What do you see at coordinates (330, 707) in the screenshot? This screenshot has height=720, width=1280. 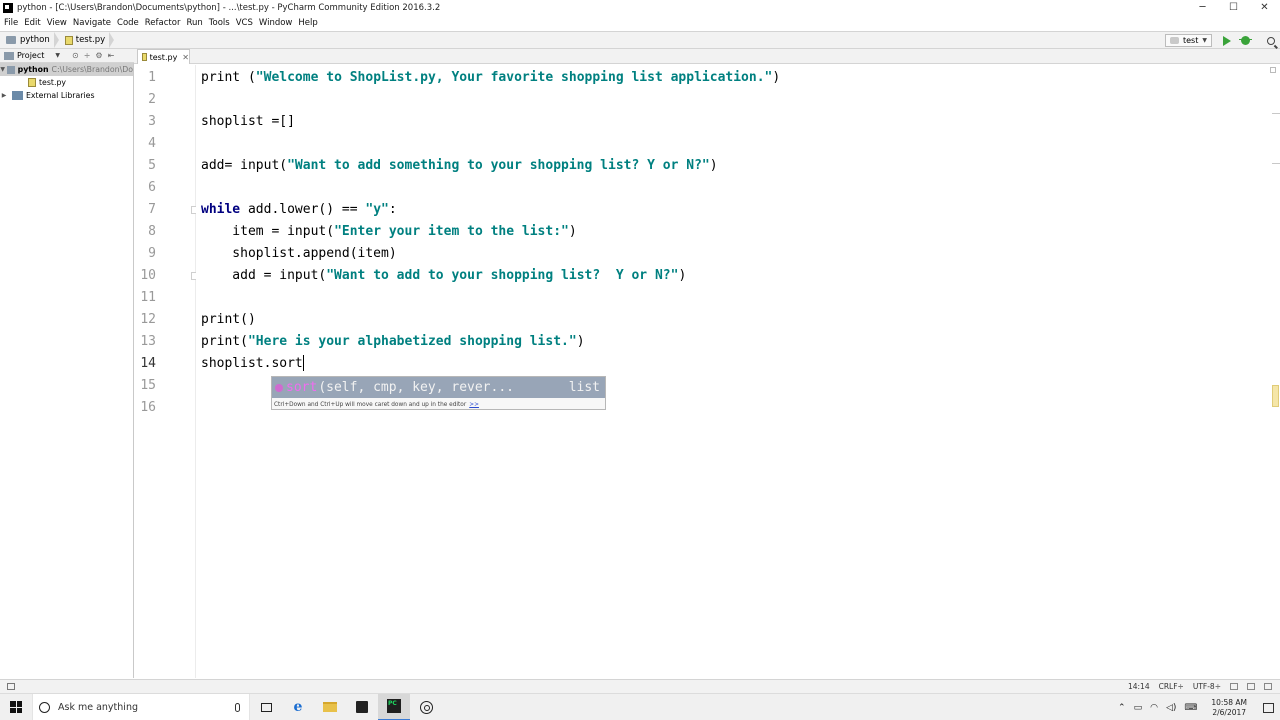 I see `file-explorer-button` at bounding box center [330, 707].